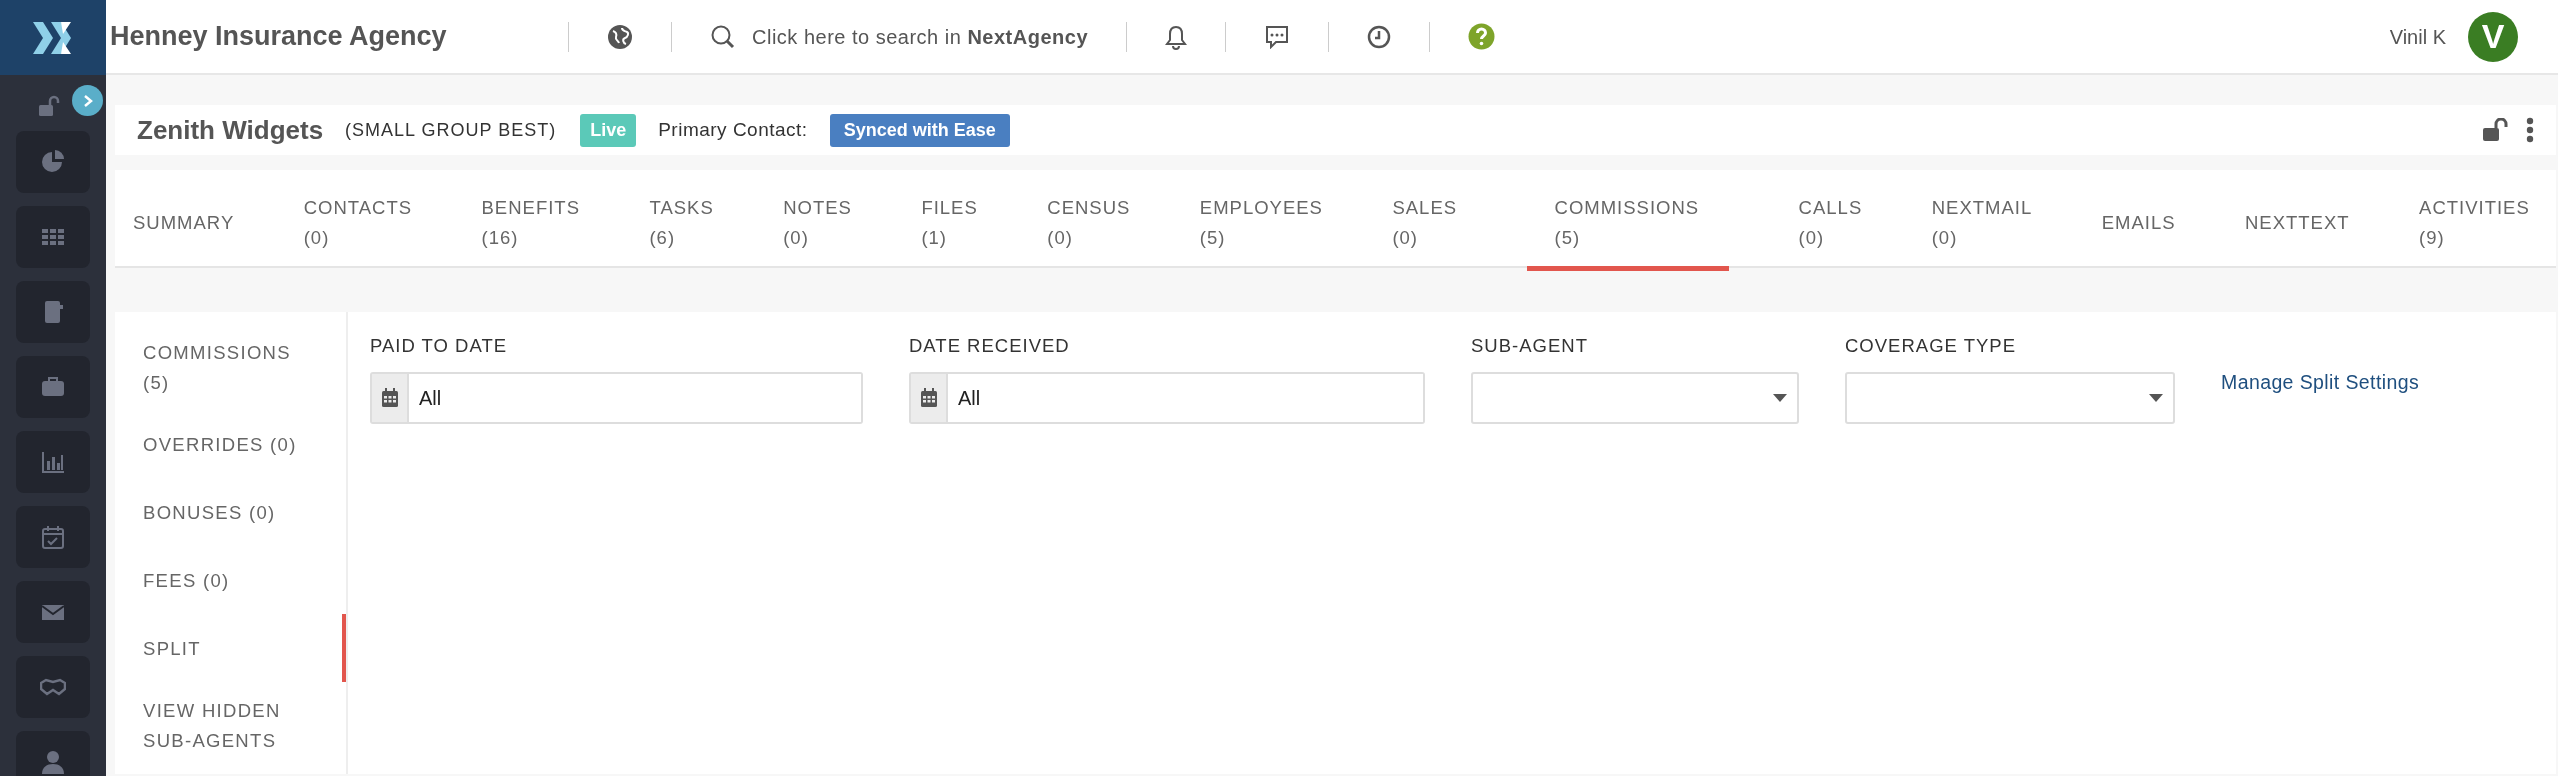 The width and height of the screenshot is (2558, 776). Describe the element at coordinates (2474, 220) in the screenshot. I see `tab: ACTIVITIES (9)` at that location.